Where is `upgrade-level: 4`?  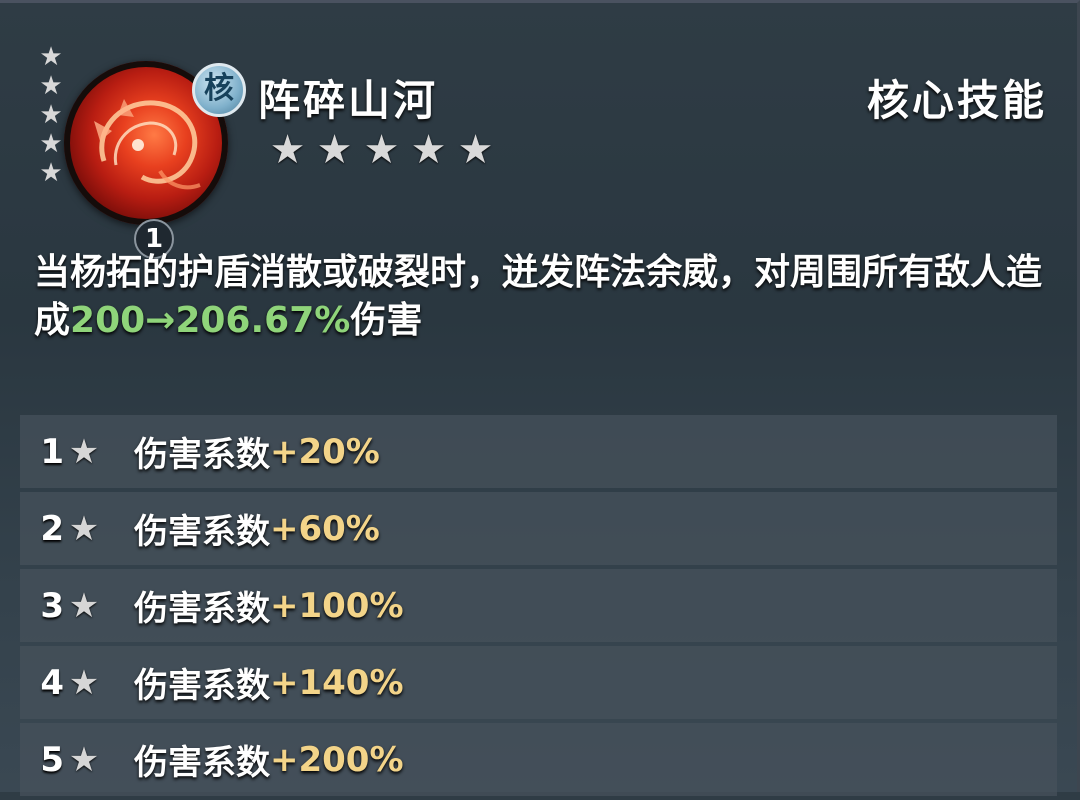
upgrade-level: 4 is located at coordinates (52, 682).